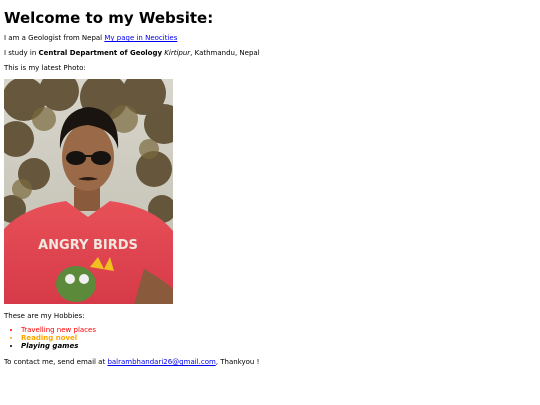 The height and width of the screenshot is (405, 540). Describe the element at coordinates (161, 362) in the screenshot. I see `email-link: balrambhandari26@gmail.com` at that location.